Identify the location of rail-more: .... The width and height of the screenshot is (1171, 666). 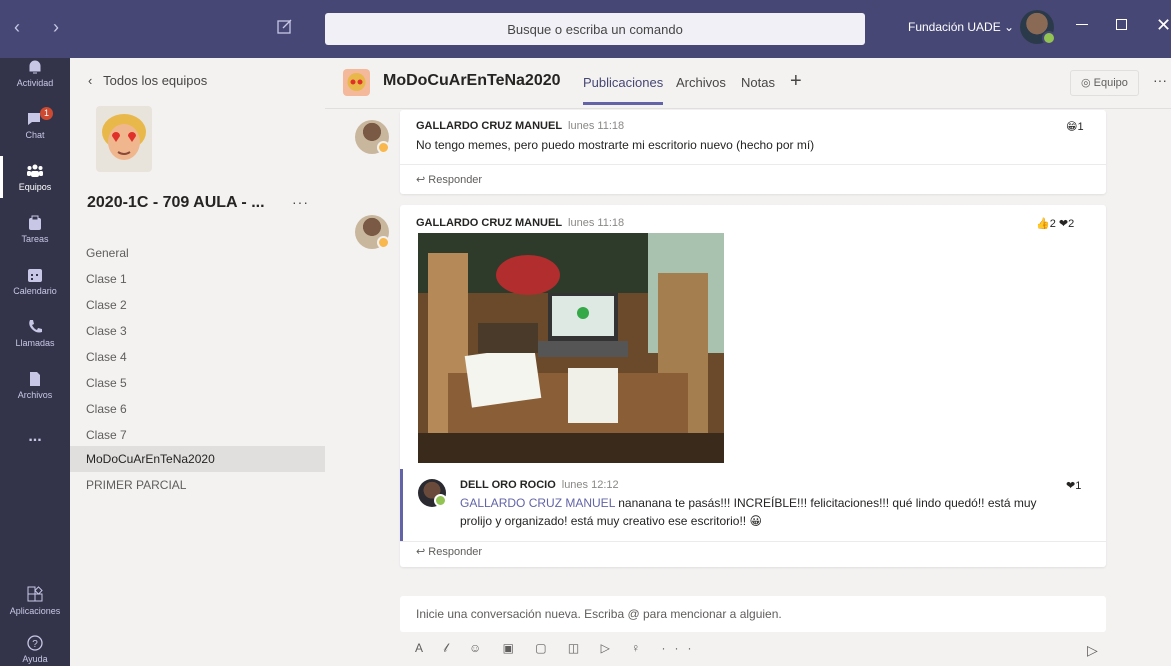
(35, 437).